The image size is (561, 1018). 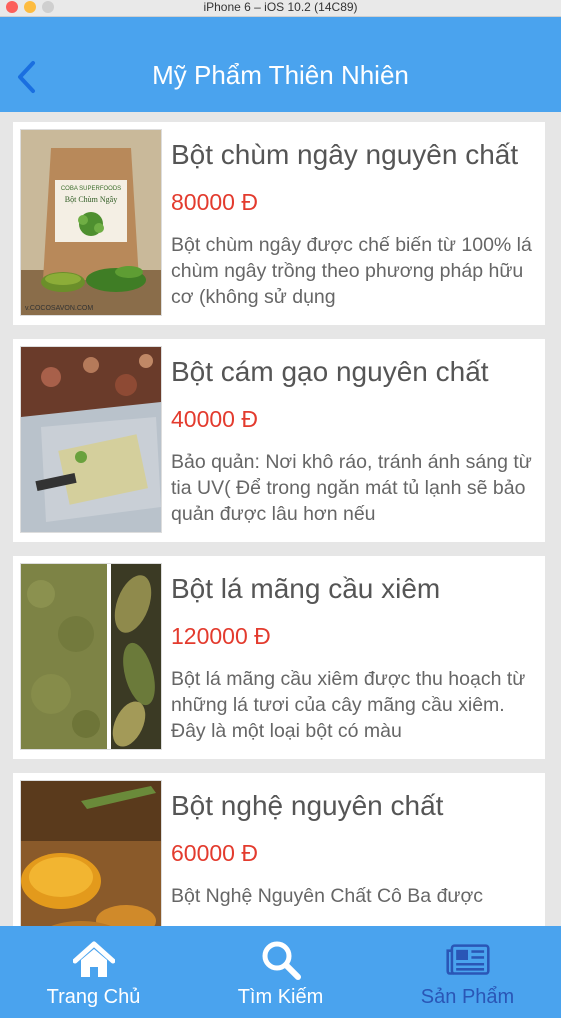 I want to click on product-name: Bột cám gạo nguyên chất, so click(x=330, y=371).